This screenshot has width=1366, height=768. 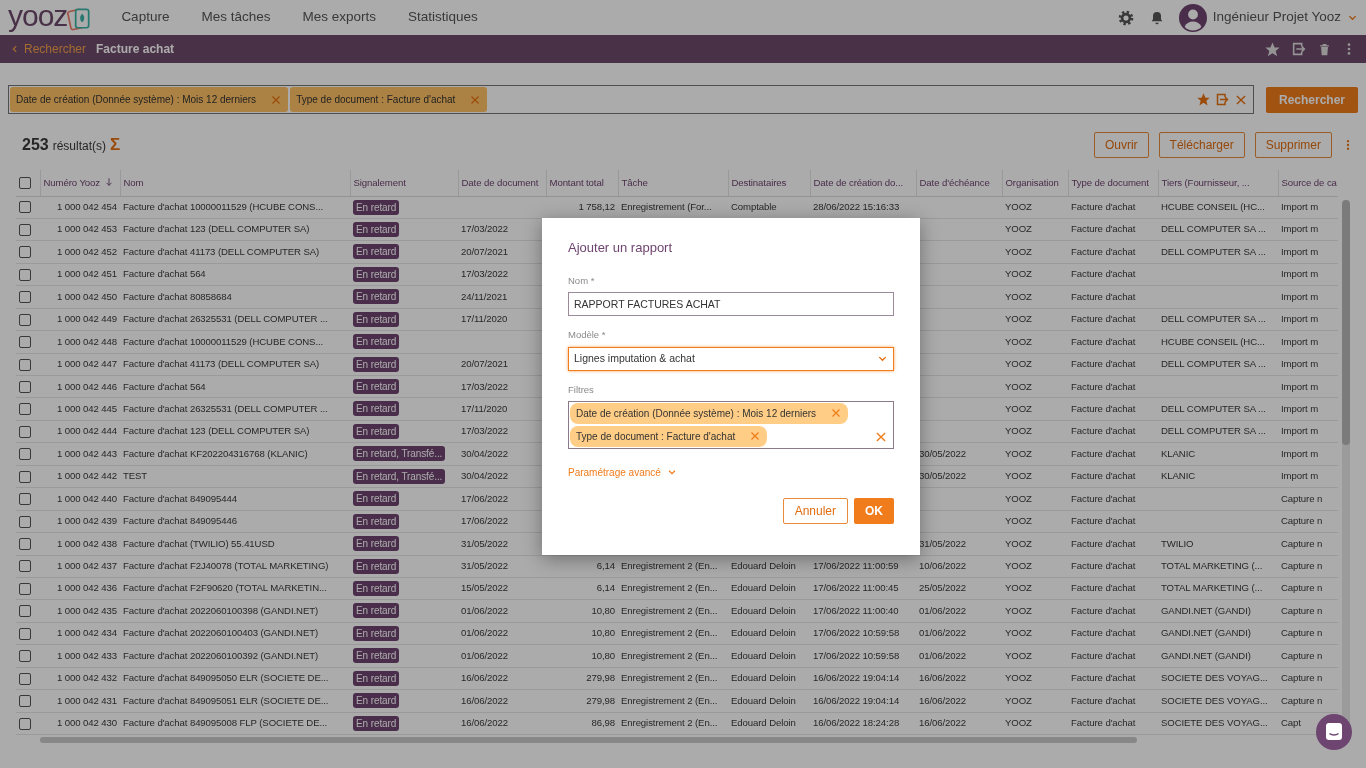 I want to click on cancel-button: Annuler, so click(x=815, y=510).